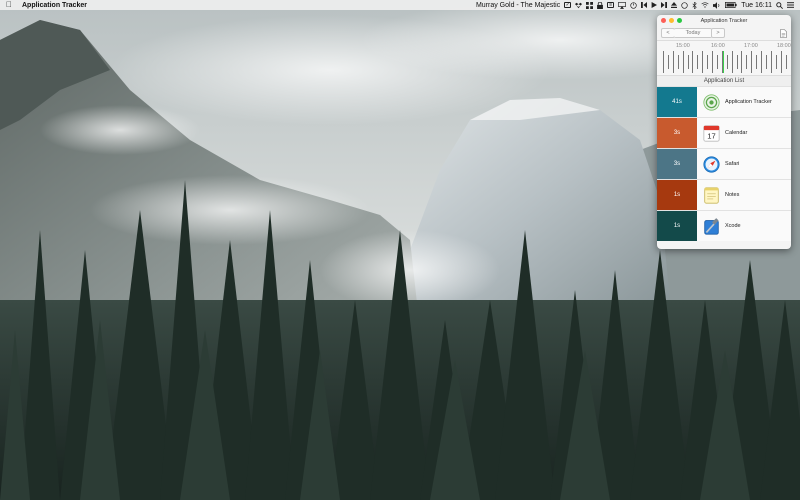 The image size is (800, 500). What do you see at coordinates (654, 5) in the screenshot?
I see `play-icon` at bounding box center [654, 5].